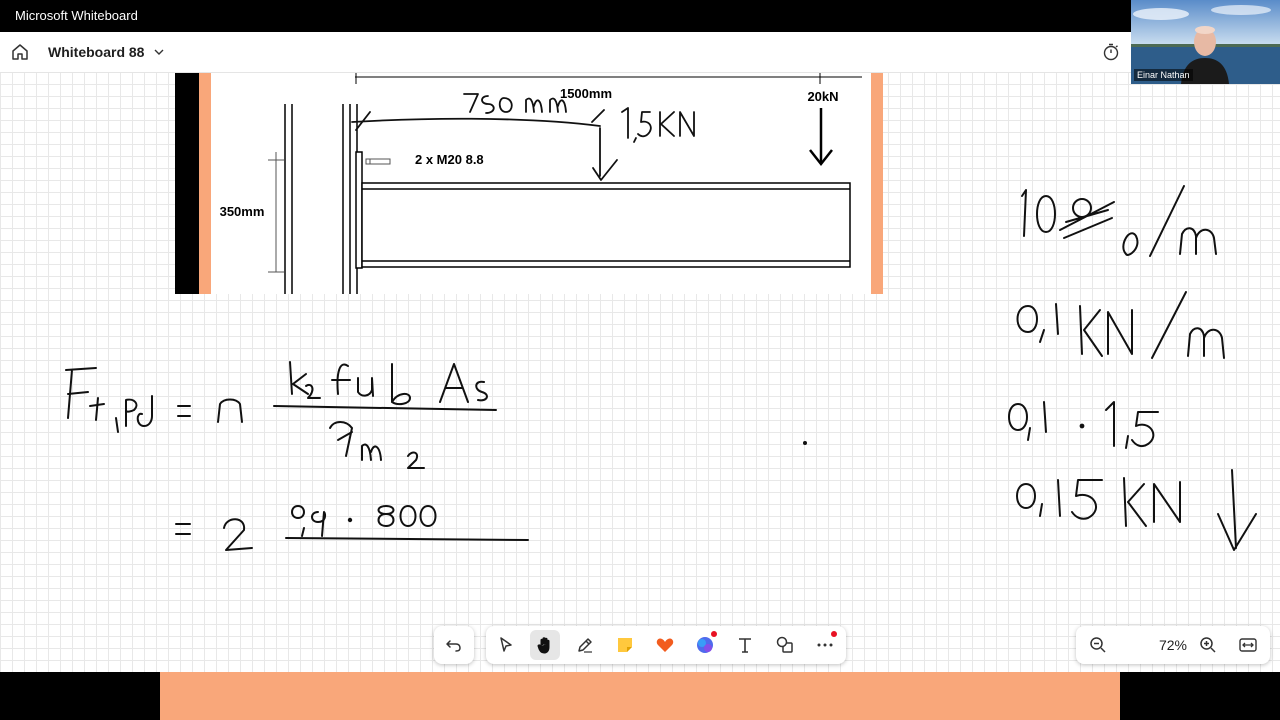 The height and width of the screenshot is (720, 1280). I want to click on shapes-tool-button, so click(785, 645).